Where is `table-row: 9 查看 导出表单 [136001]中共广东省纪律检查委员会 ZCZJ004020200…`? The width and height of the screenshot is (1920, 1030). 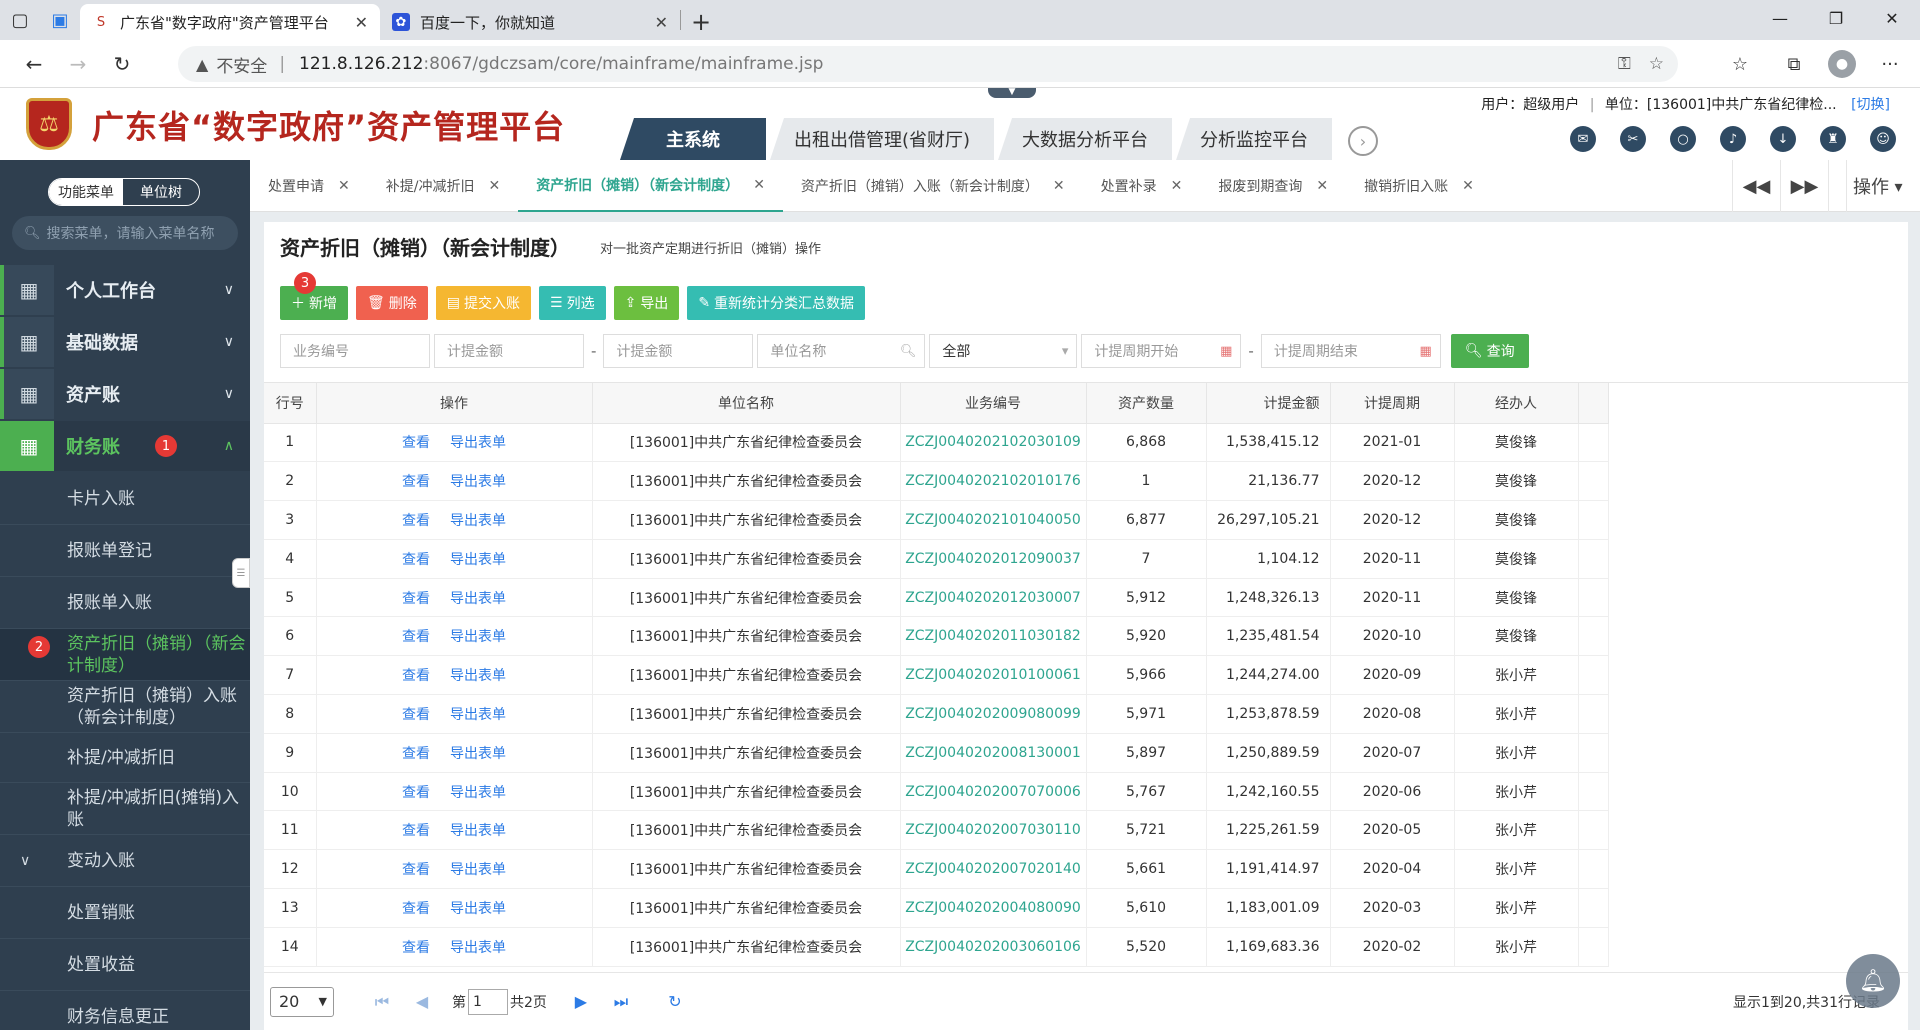
table-row: 9 查看 导出表单 [136001]中共广东省纪律检查委员会 ZCZJ004020200… is located at coordinates (936, 753).